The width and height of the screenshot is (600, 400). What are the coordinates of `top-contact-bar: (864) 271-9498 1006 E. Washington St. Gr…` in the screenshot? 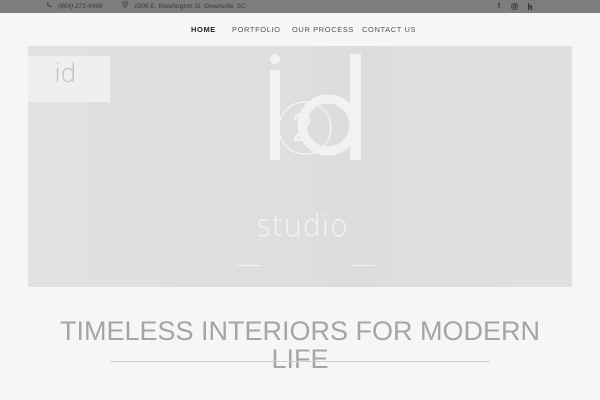 It's located at (300, 6).